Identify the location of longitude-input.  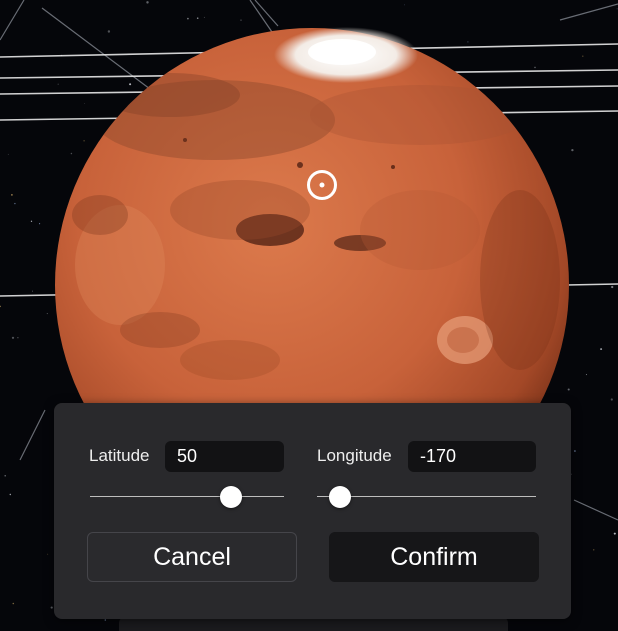
(472, 456).